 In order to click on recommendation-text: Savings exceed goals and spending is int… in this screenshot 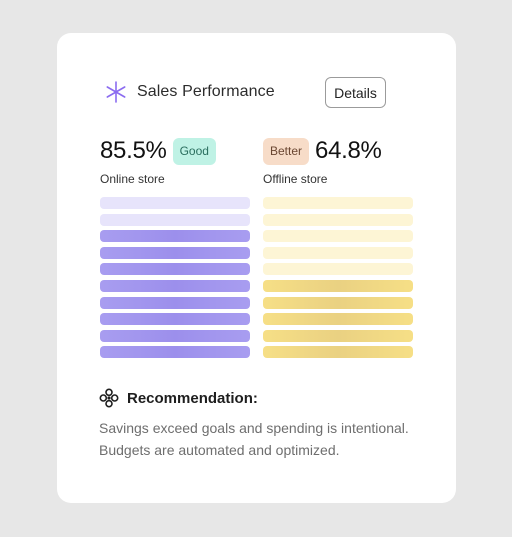, I will do `click(264, 439)`.